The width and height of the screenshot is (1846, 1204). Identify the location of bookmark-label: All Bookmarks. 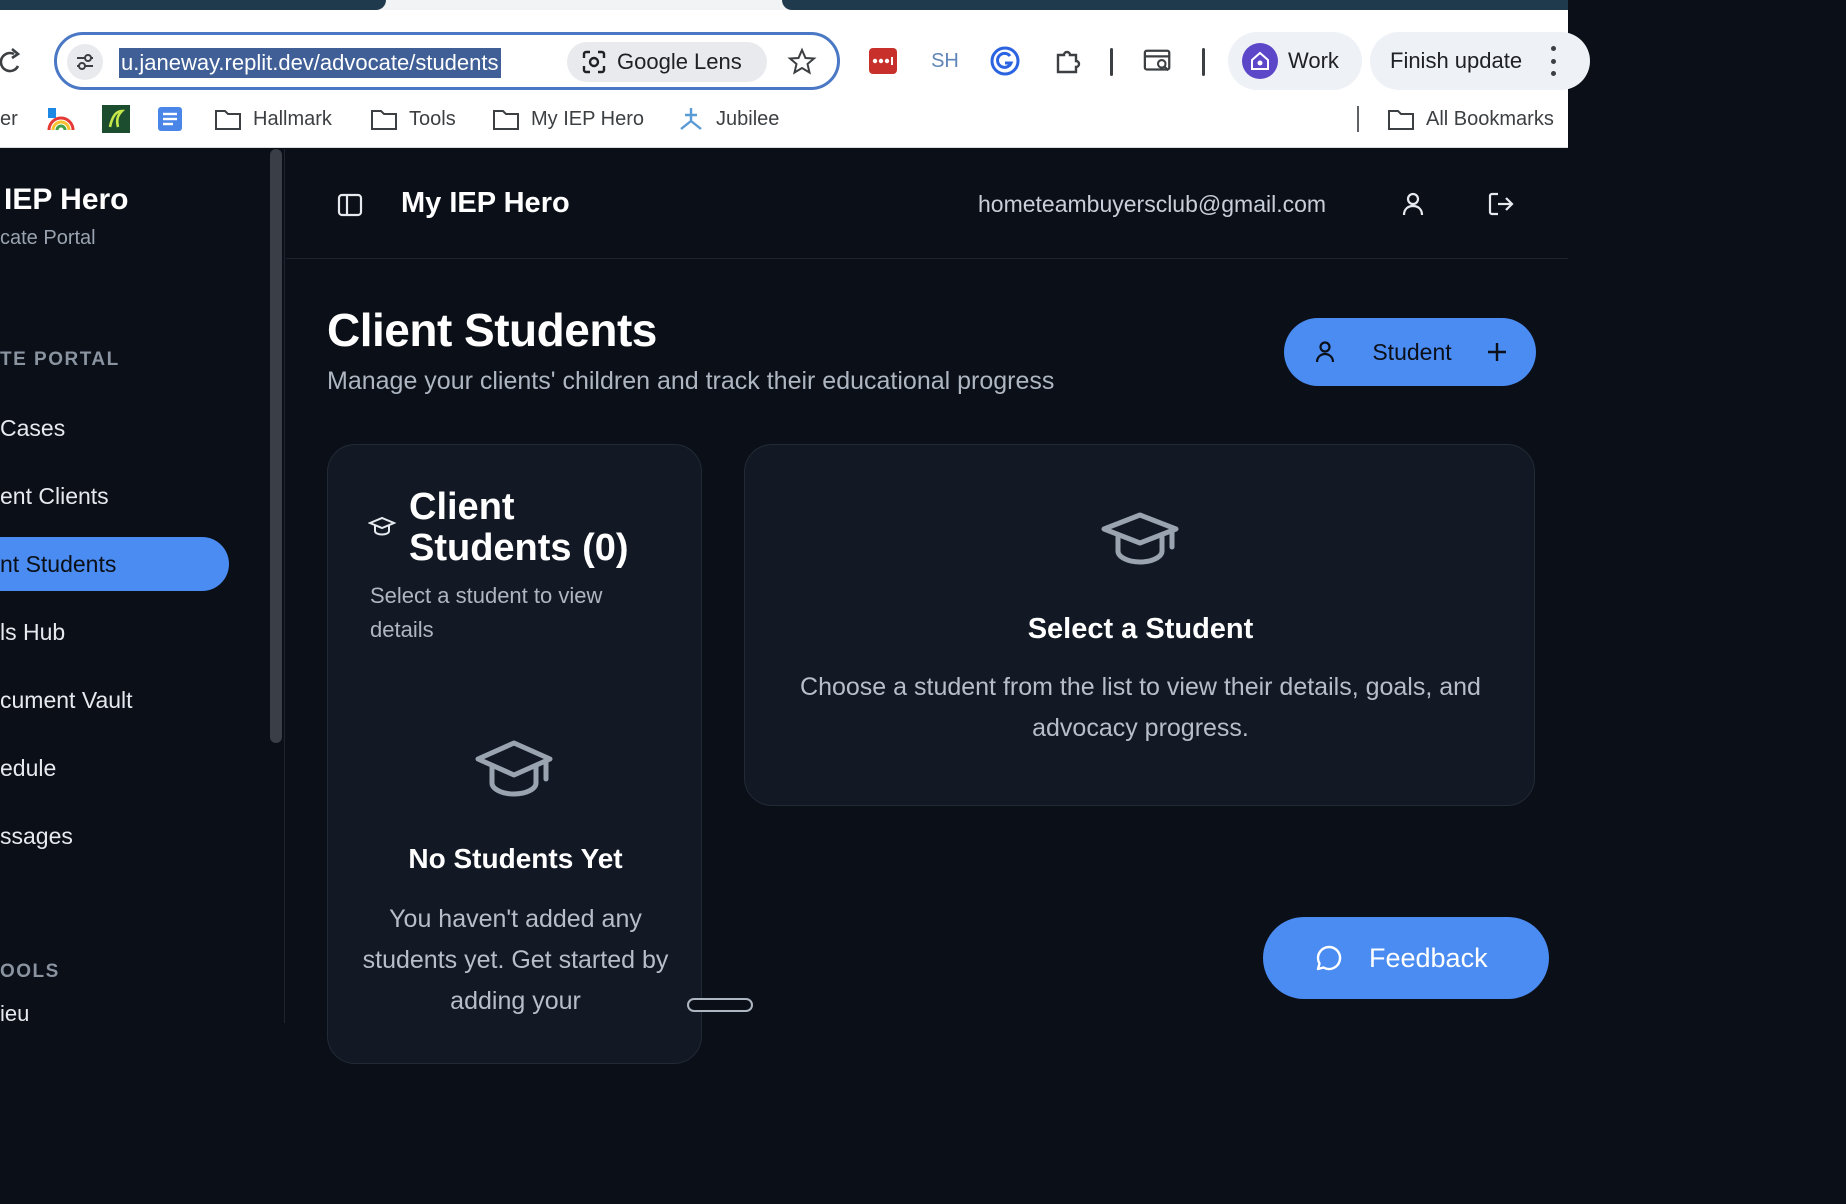
(1490, 118).